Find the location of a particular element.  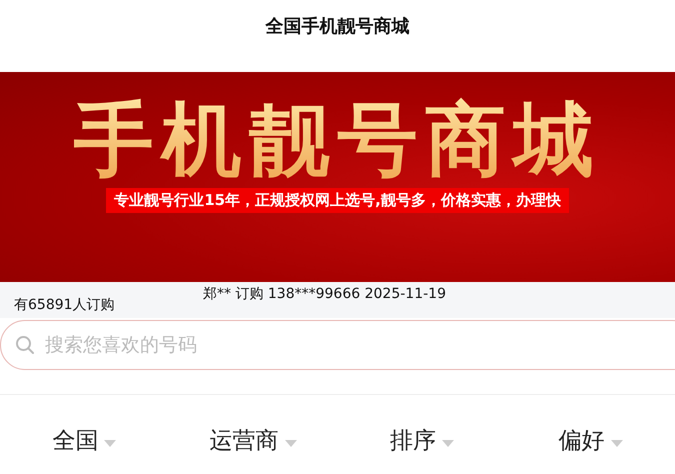

page-title: 全国手机靓号商城 is located at coordinates (338, 26).